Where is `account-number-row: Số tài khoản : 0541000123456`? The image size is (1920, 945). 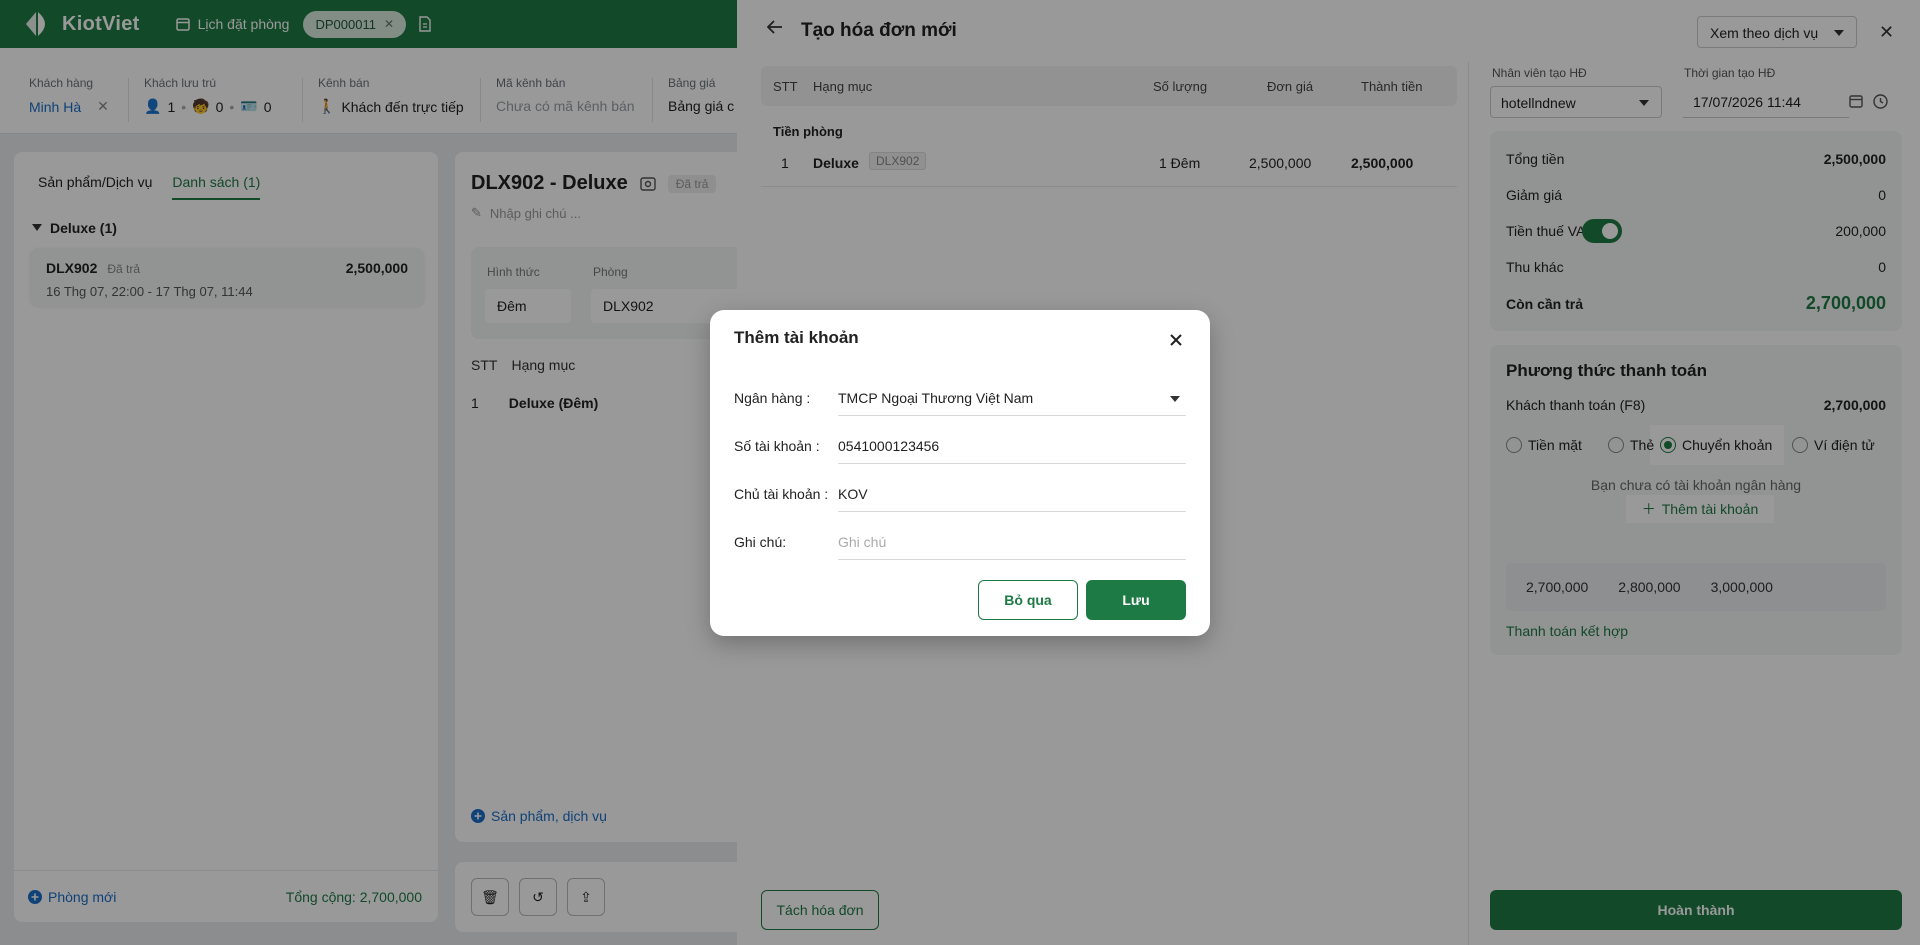 account-number-row: Số tài khoản : 0541000123456 is located at coordinates (960, 446).